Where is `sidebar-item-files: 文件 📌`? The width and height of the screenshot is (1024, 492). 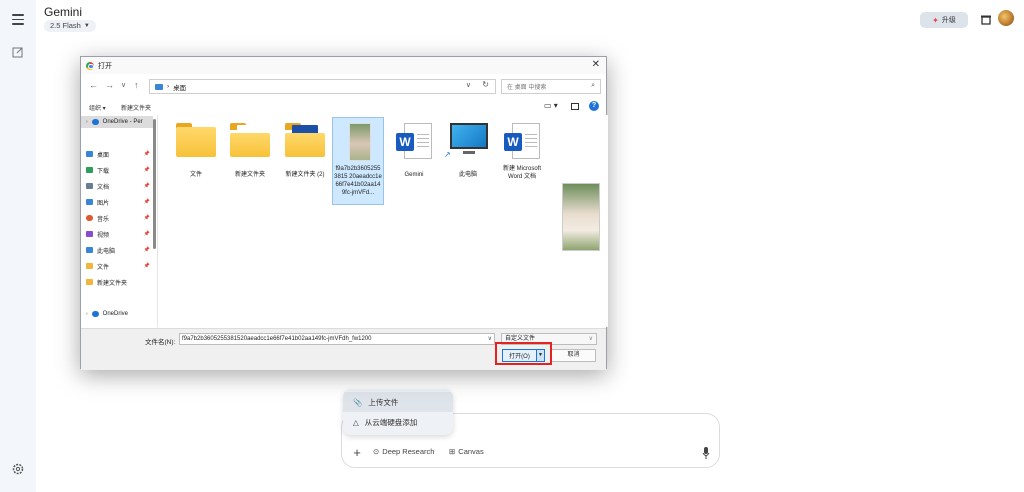 sidebar-item-files: 文件 📌 is located at coordinates (120, 266).